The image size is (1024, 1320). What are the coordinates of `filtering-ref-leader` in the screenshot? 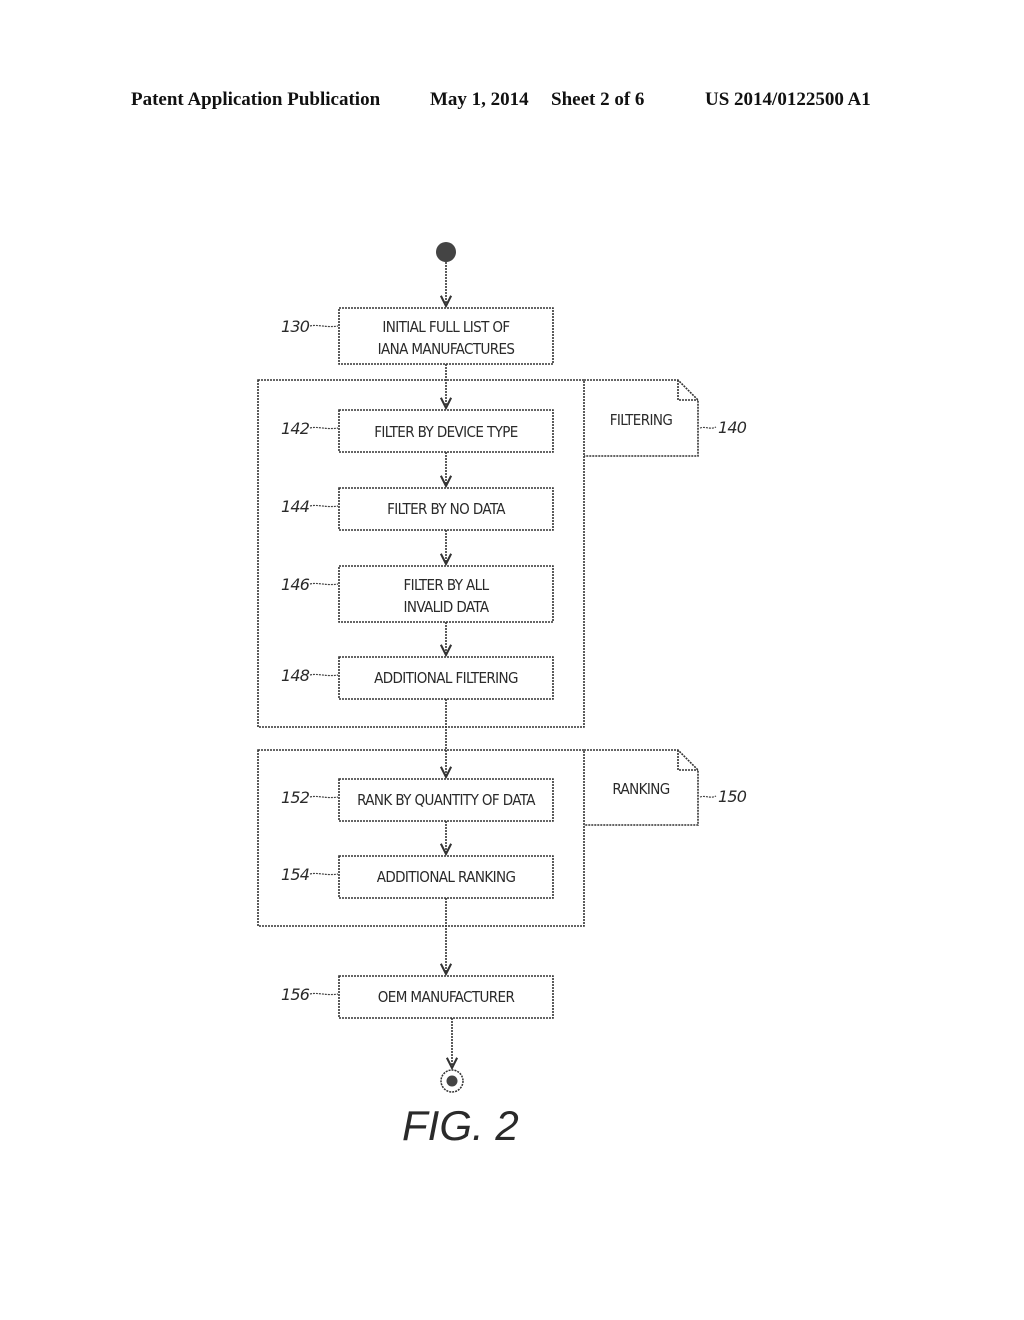 It's located at (708, 427).